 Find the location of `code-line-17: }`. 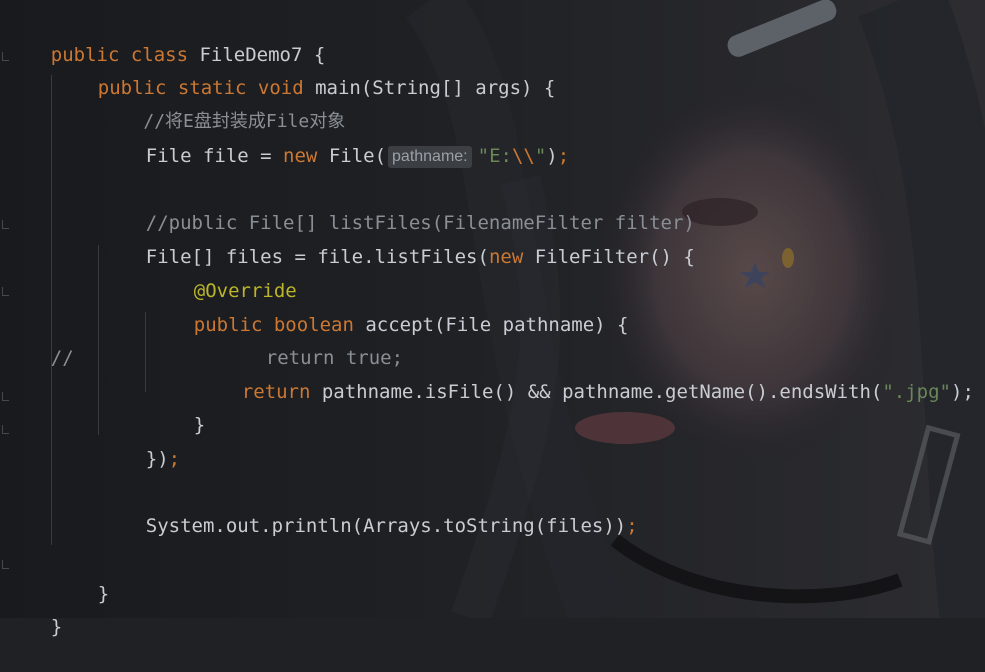

code-line-17: } is located at coordinates (80, 577).